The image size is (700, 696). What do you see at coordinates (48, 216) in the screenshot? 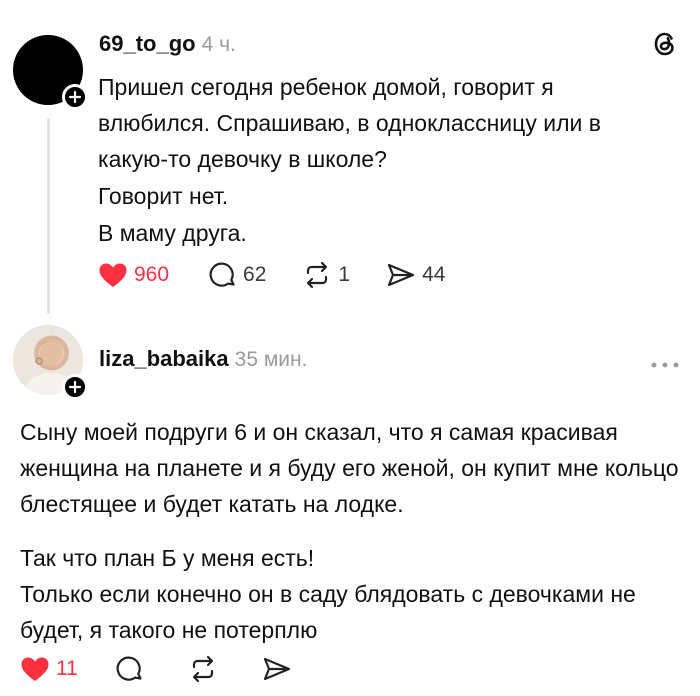
I see `thread-line` at bounding box center [48, 216].